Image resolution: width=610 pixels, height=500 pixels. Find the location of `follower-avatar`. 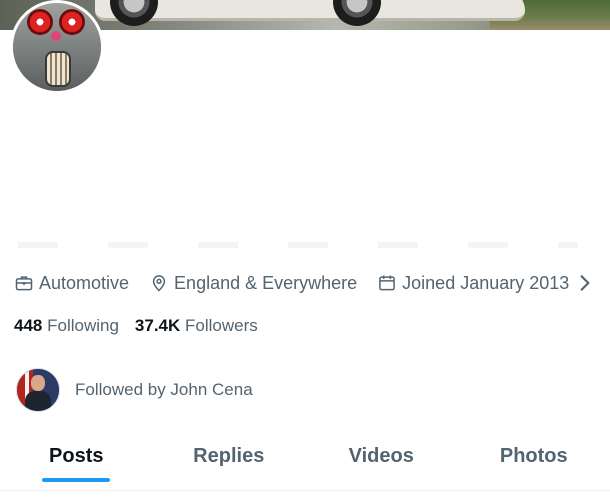

follower-avatar is located at coordinates (38, 390).